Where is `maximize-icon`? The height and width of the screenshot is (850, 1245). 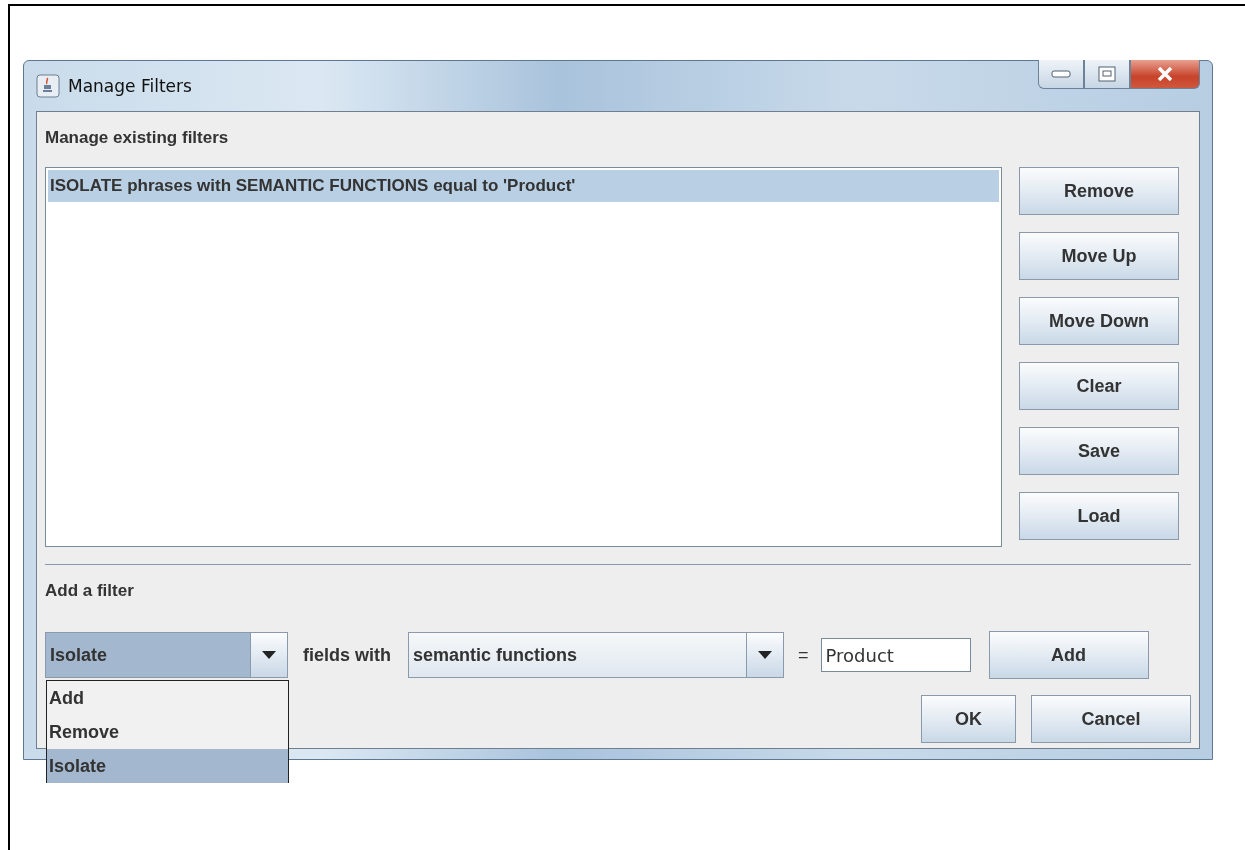
maximize-icon is located at coordinates (1107, 74).